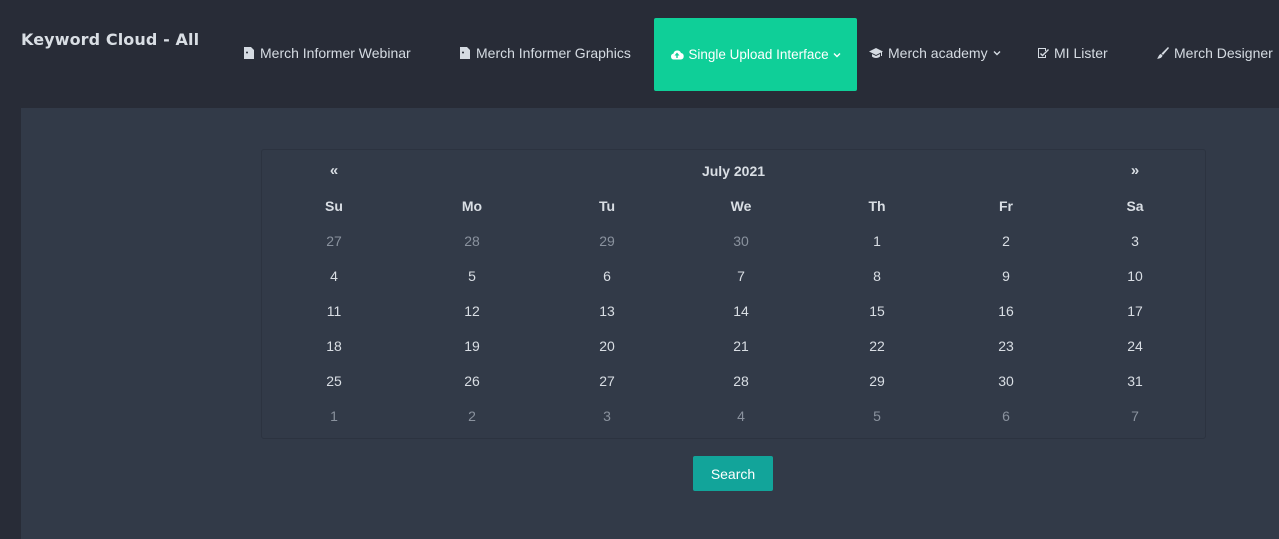 This screenshot has height=539, width=1279. I want to click on nav-label: Merch academy, so click(938, 53).